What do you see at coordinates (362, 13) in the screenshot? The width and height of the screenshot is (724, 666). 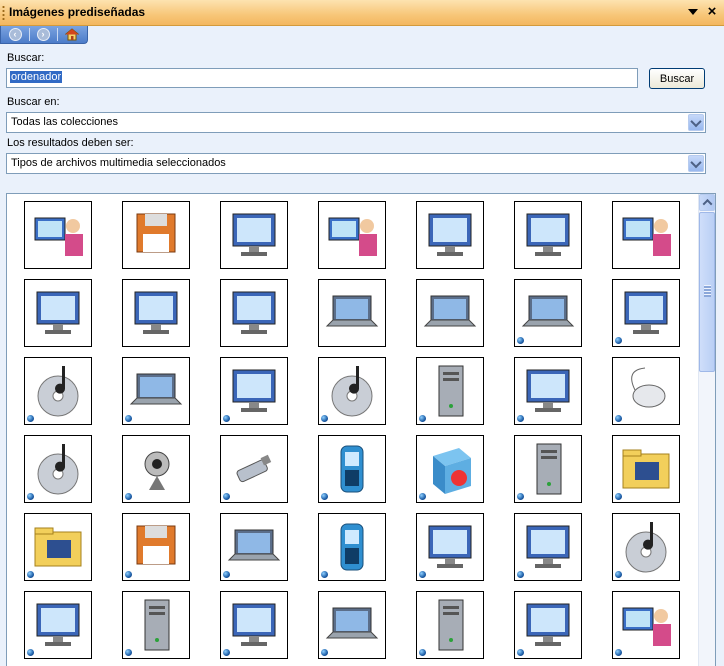 I see `task-pane-title-bar: Imágenes prediseñadas ×` at bounding box center [362, 13].